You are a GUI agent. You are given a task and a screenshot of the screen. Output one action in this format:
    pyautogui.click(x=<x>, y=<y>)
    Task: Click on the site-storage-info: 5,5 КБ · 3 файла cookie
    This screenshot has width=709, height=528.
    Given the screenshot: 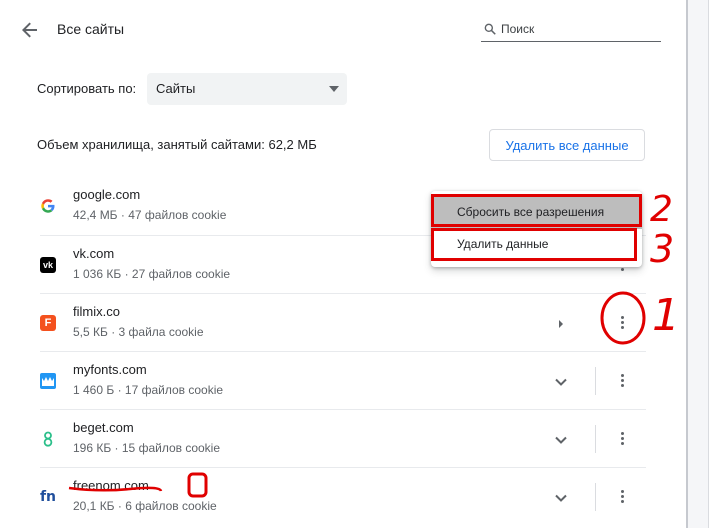 What is the action you would take?
    pyautogui.click(x=138, y=332)
    